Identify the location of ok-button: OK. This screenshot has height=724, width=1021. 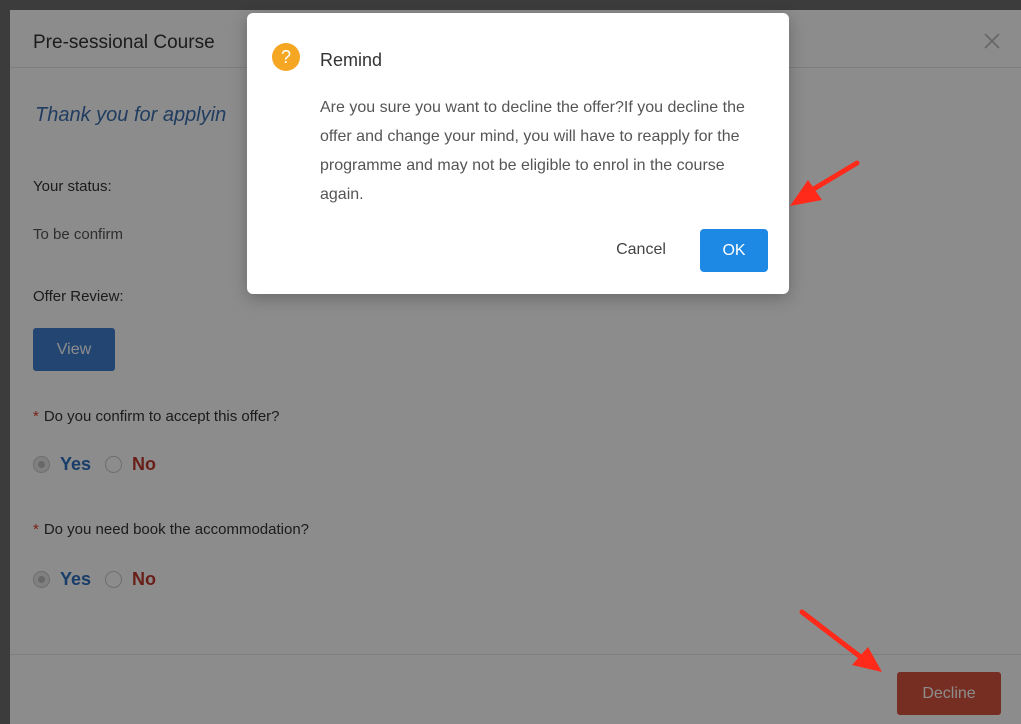
(734, 250).